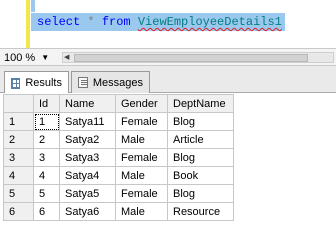  I want to click on keyword-select: select, so click(59, 22).